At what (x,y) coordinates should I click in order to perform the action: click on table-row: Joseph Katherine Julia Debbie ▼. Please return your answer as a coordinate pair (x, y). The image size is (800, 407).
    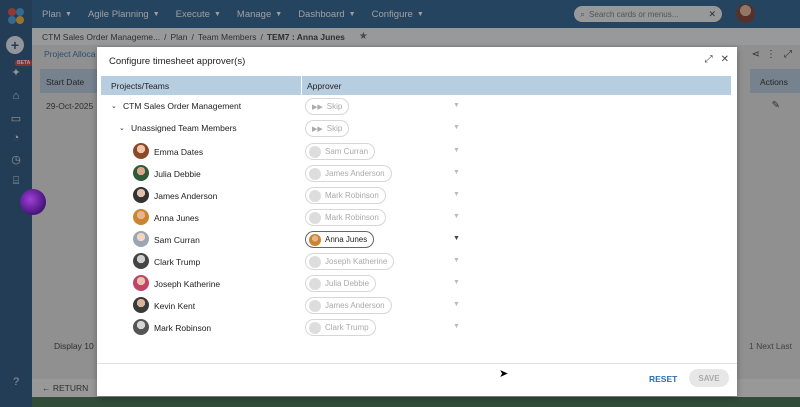
    Looking at the image, I should click on (417, 284).